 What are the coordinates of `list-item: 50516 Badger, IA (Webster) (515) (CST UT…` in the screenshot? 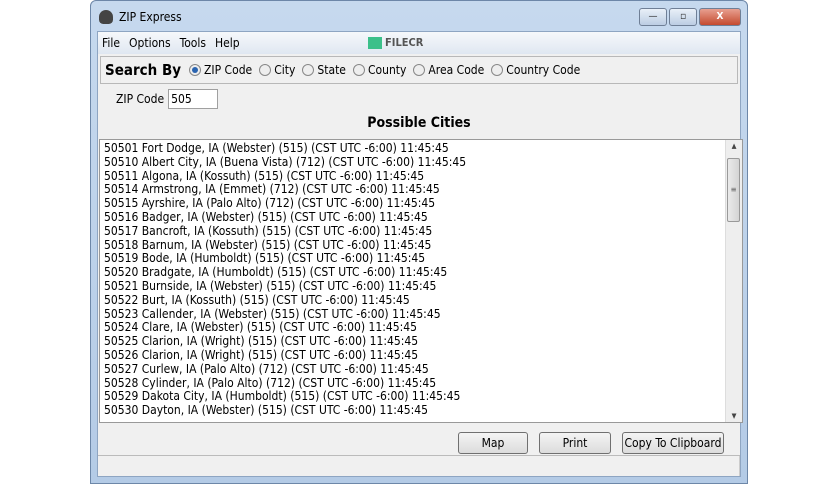 It's located at (423, 217).